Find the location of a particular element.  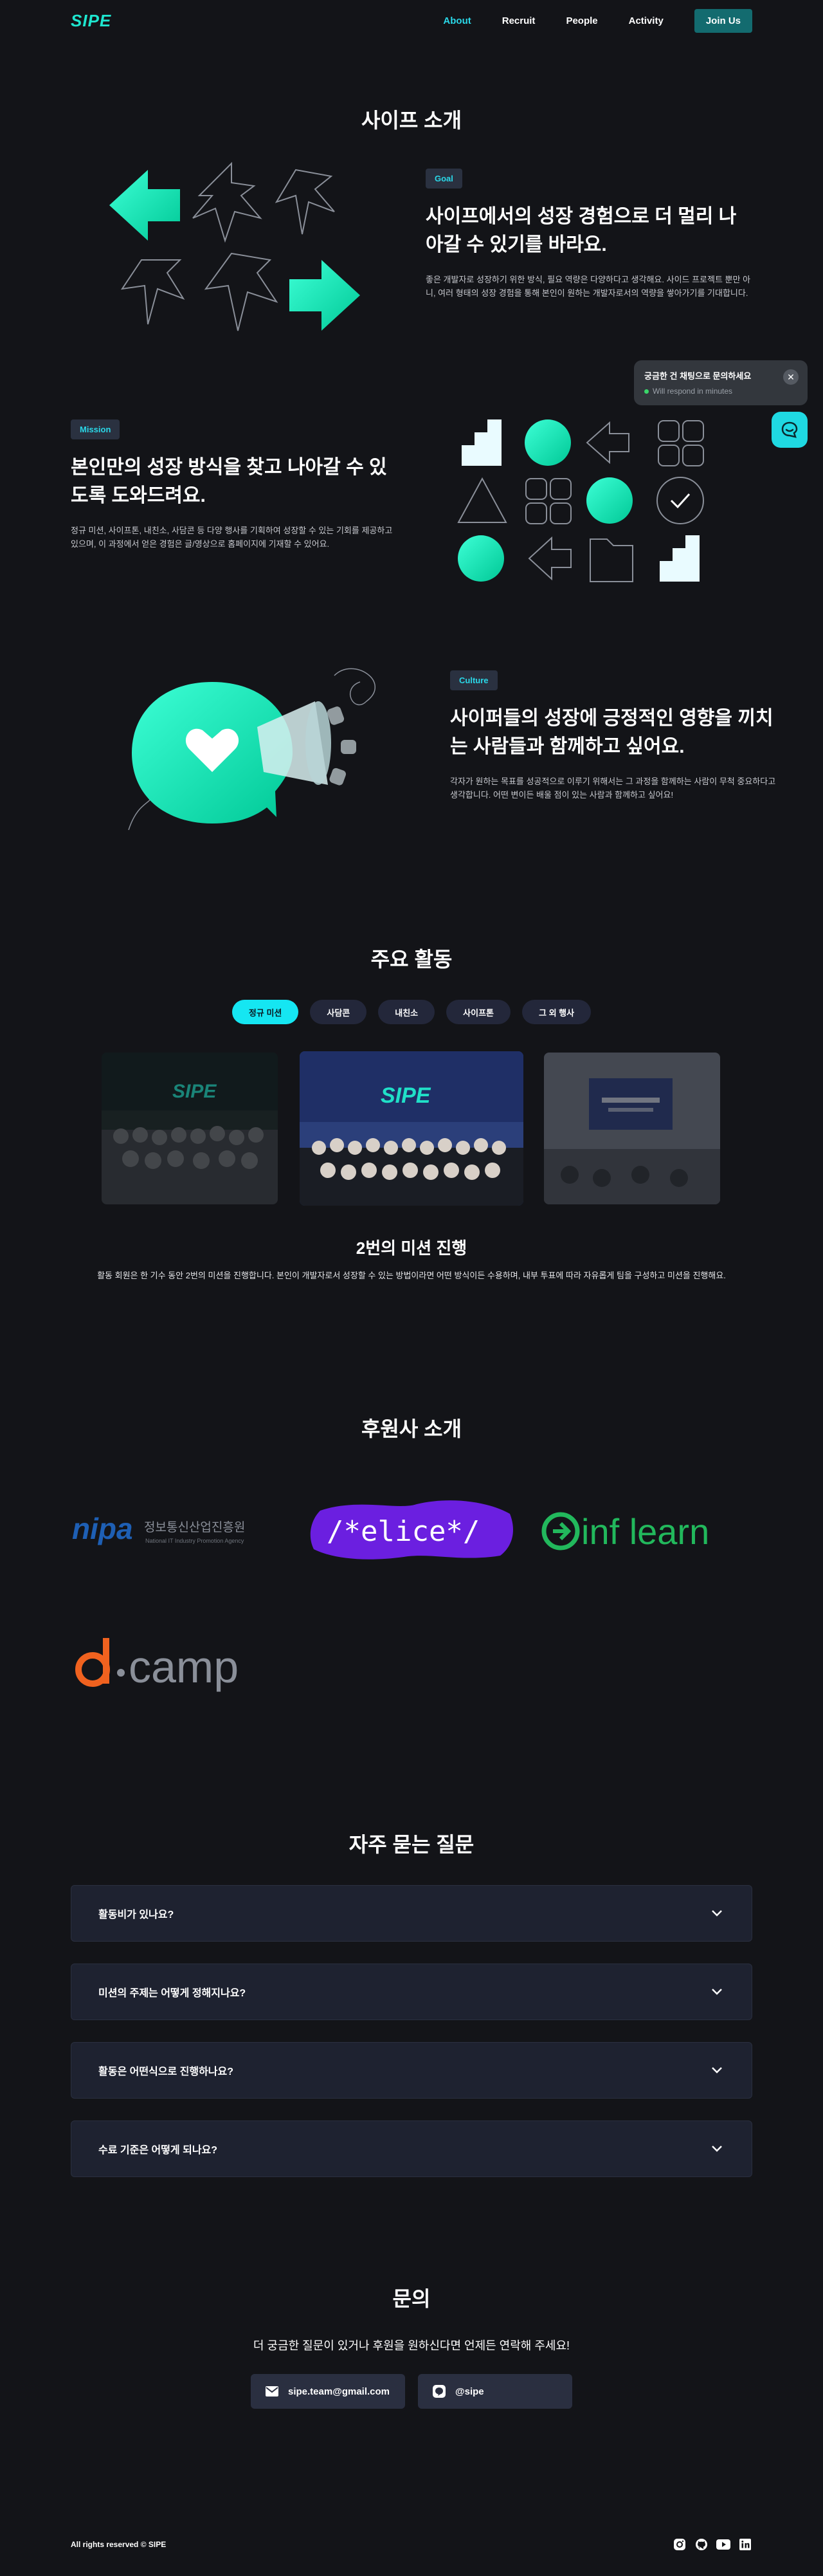

activity-tabs: 정규 미션 사담콘 내친소 사이프톤 그 외 행사 is located at coordinates (411, 1012).